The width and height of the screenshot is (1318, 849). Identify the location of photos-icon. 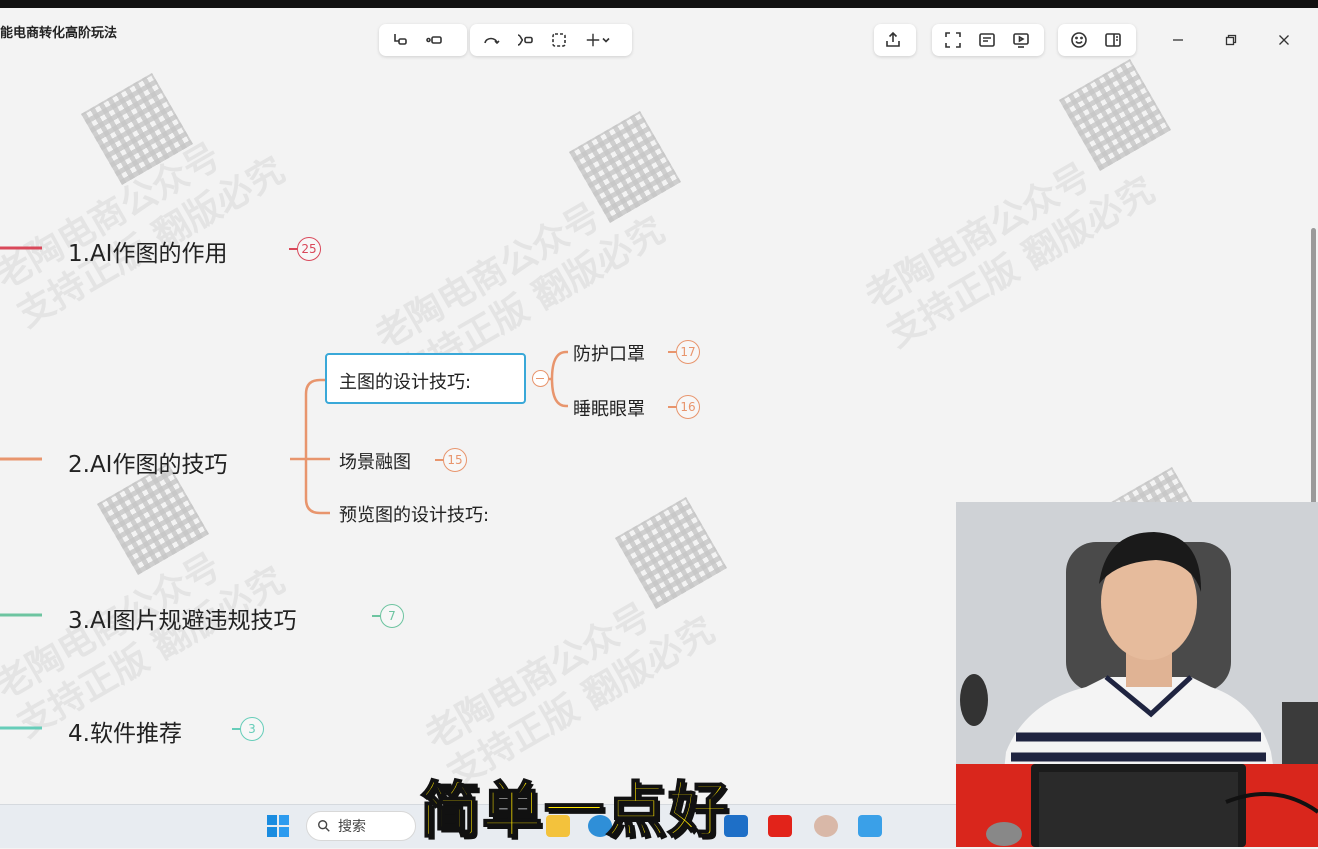
(870, 826).